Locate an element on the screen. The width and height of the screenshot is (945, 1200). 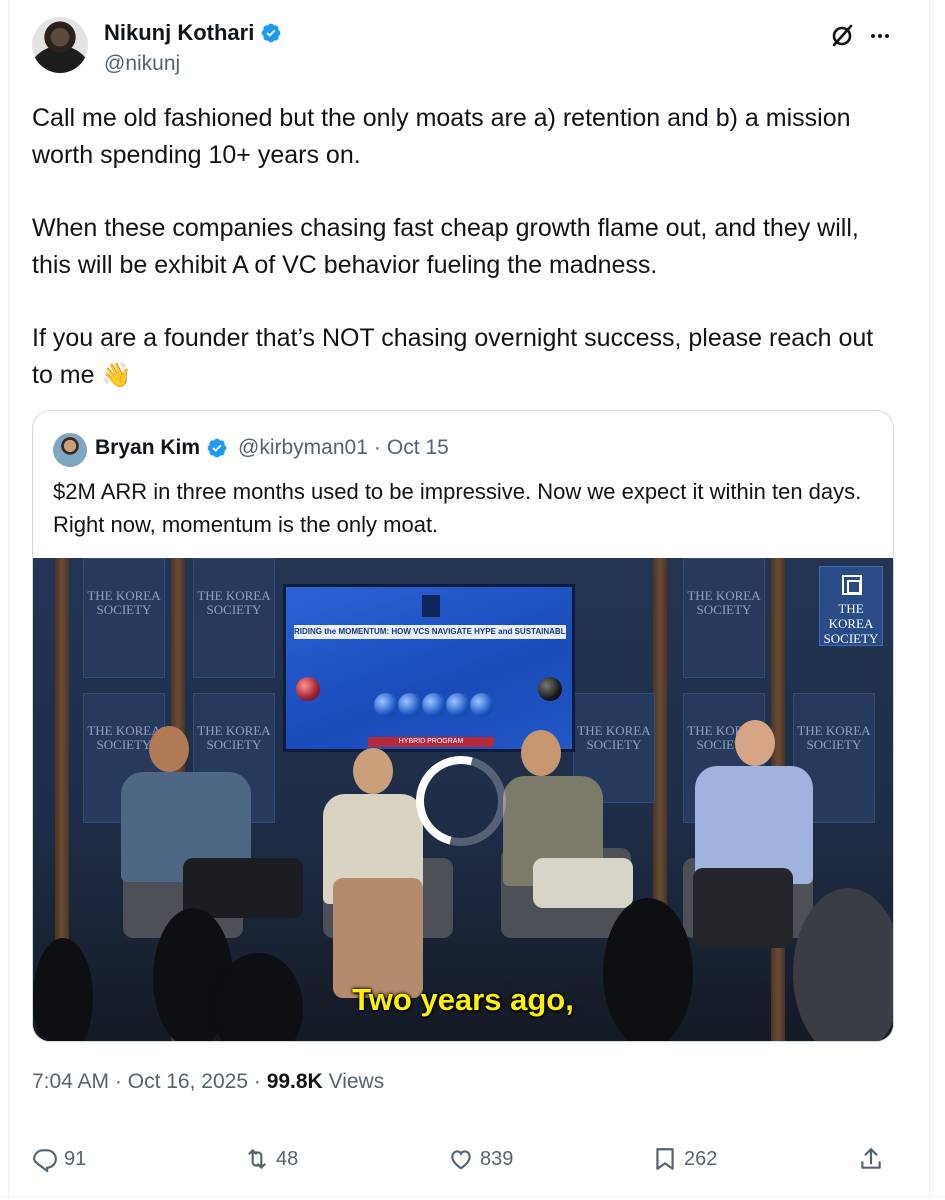
quoted-date: Oct 15 is located at coordinates (417, 447).